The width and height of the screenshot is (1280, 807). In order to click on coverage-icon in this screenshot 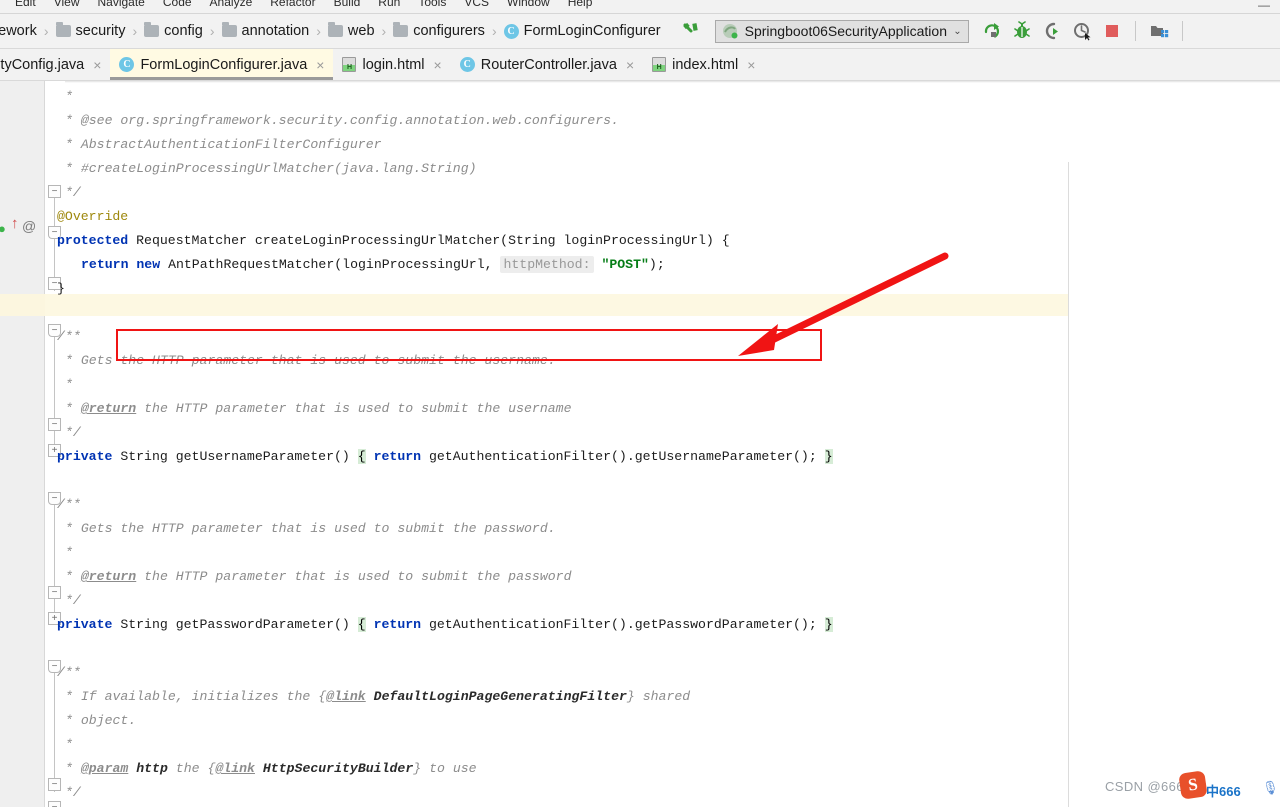, I will do `click(1051, 31)`.